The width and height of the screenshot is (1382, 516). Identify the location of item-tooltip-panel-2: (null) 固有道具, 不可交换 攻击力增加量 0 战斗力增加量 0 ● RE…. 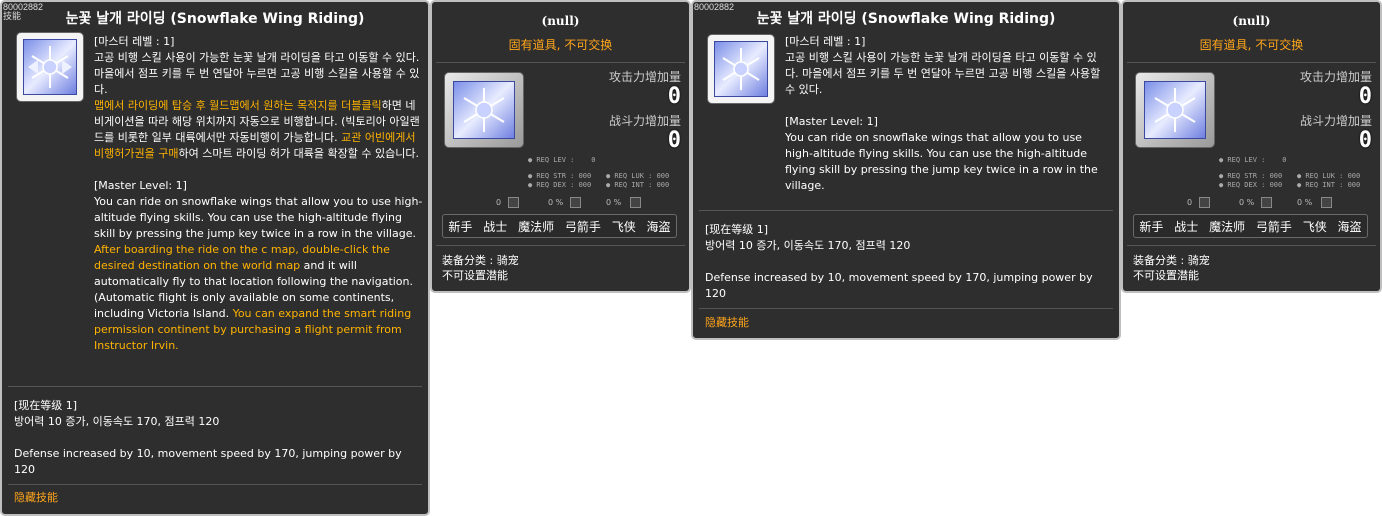
(1251, 146).